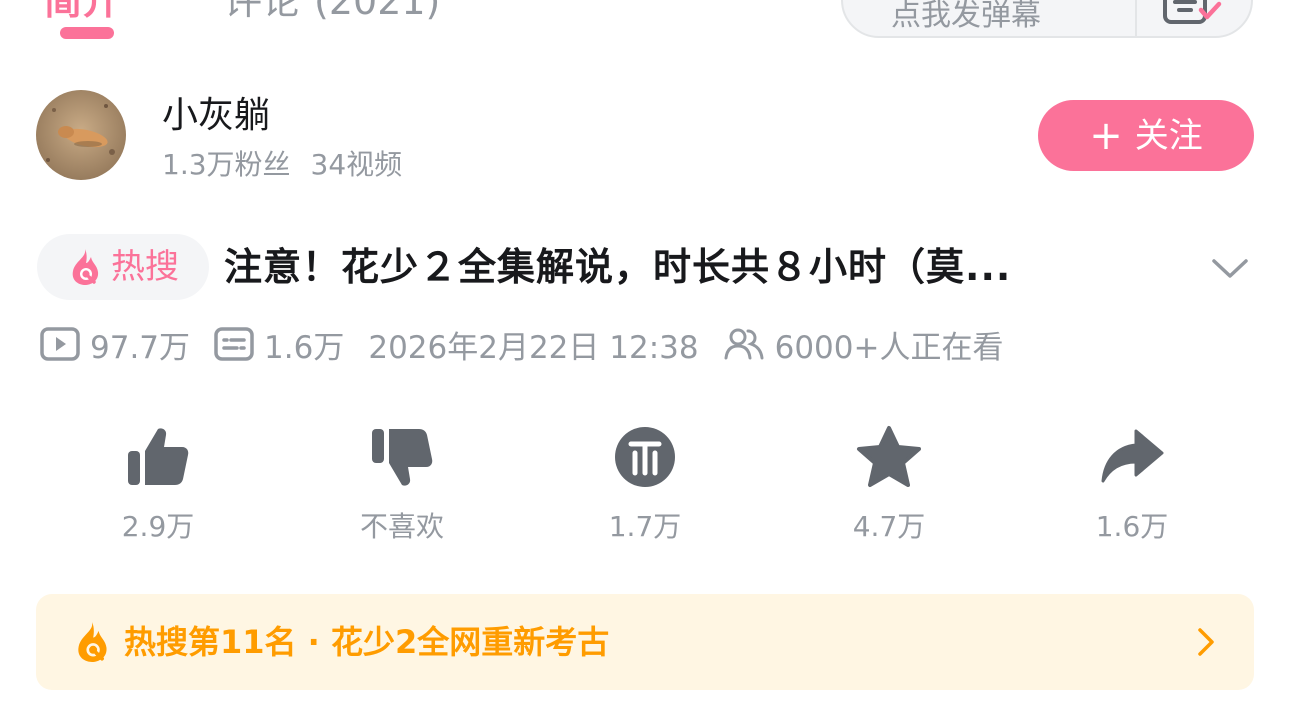  I want to click on share-count: 1.6万, so click(1132, 526).